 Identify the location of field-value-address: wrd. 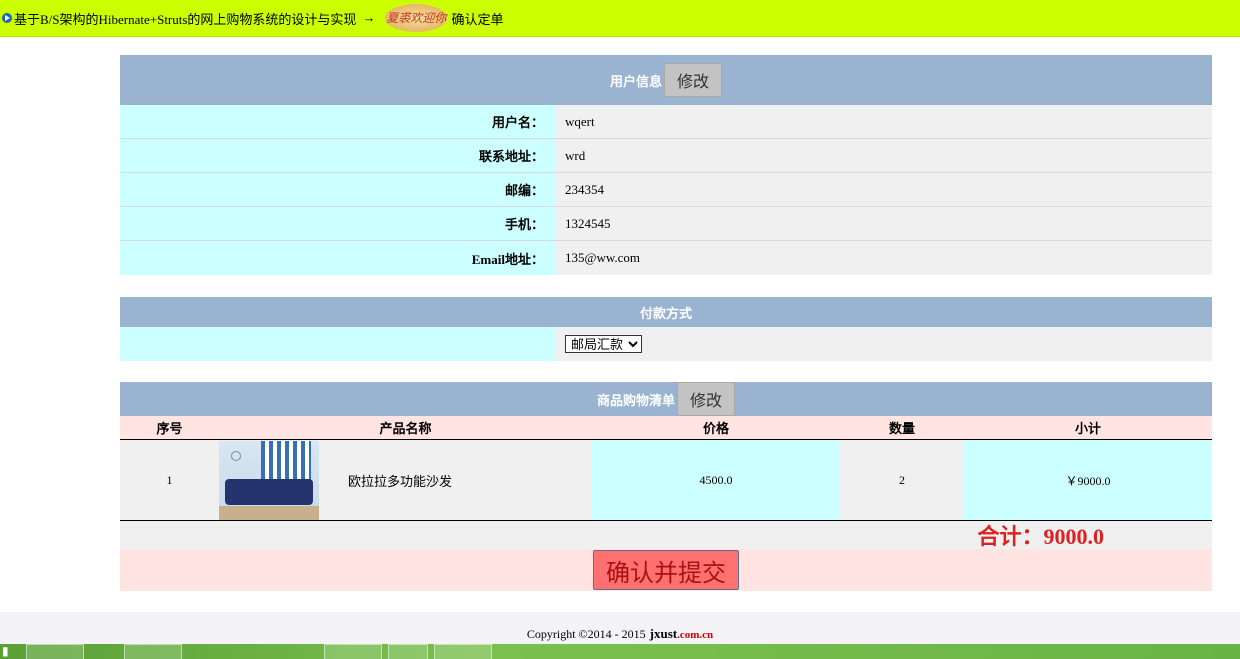
(884, 155).